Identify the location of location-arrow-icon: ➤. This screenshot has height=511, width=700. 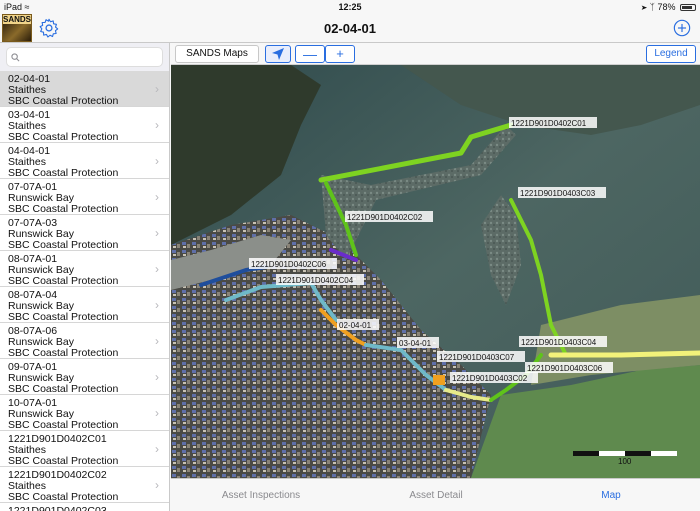
(644, 7).